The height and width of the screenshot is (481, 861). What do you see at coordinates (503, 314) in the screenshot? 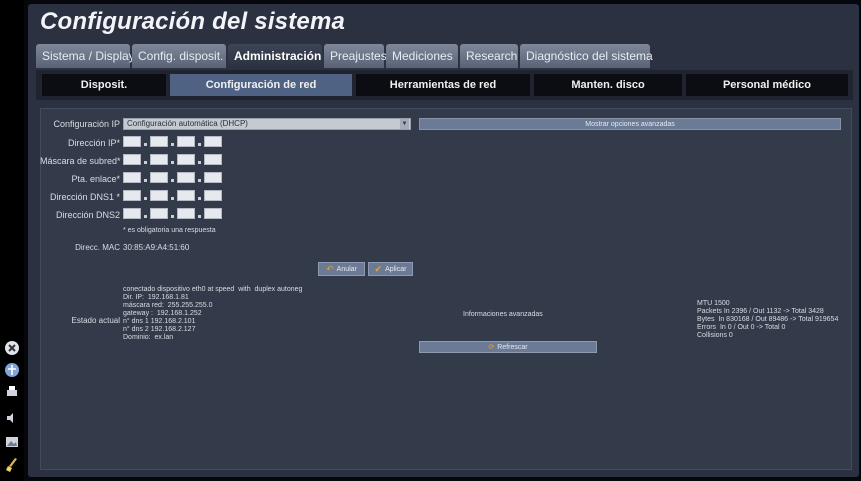
I see `advanced-info-label: Informaciones avanzadas` at bounding box center [503, 314].